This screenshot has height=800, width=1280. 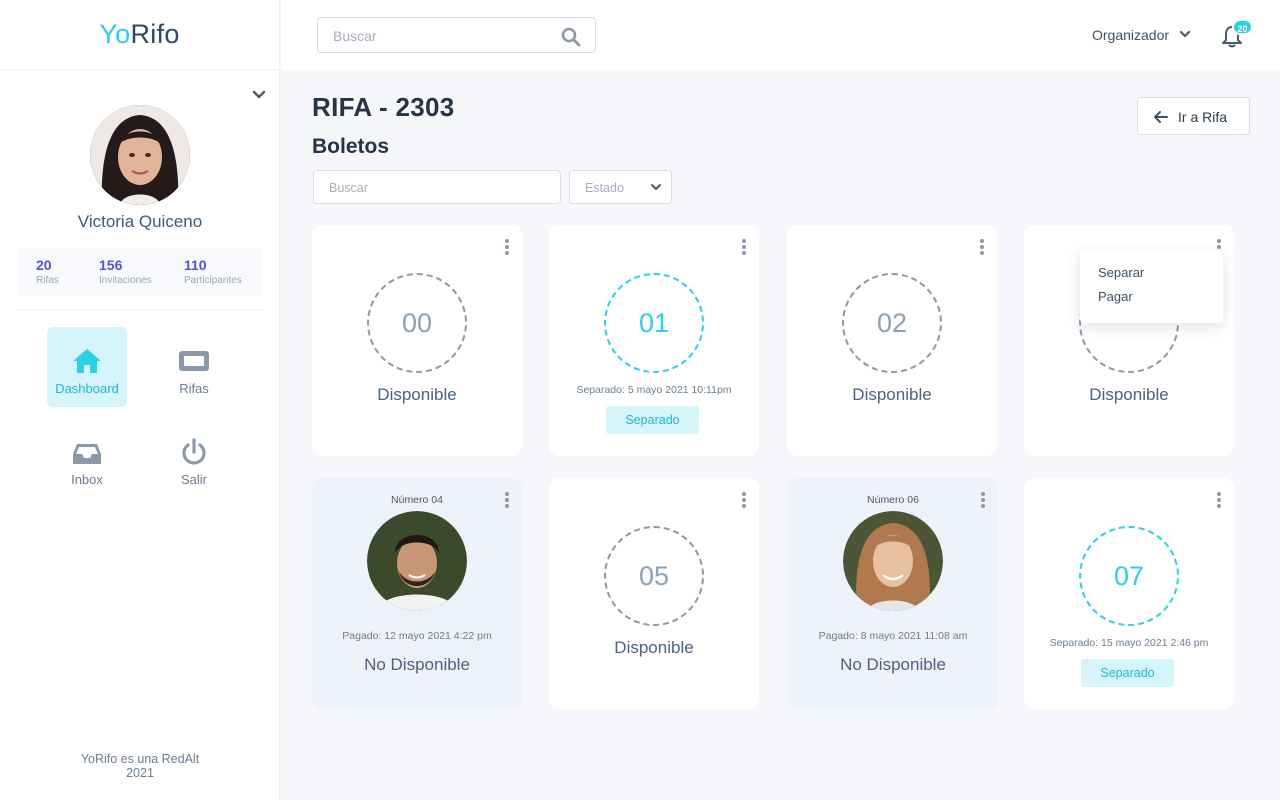 I want to click on search-input: Buscar, so click(x=456, y=35).